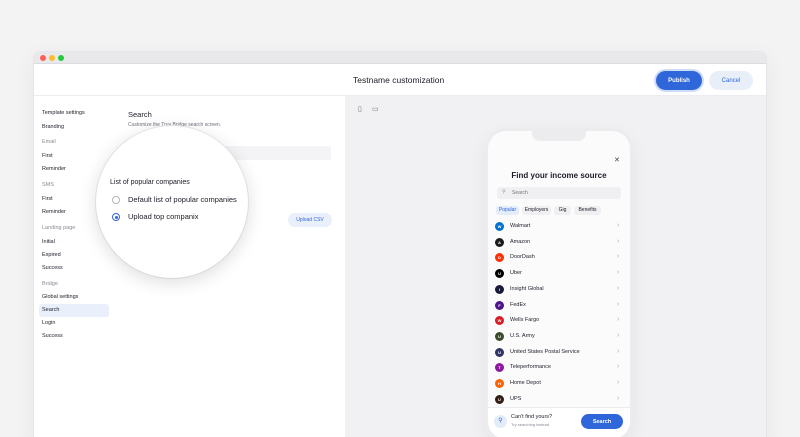 The image size is (800, 437). I want to click on help-search-icon: ⚲, so click(500, 421).